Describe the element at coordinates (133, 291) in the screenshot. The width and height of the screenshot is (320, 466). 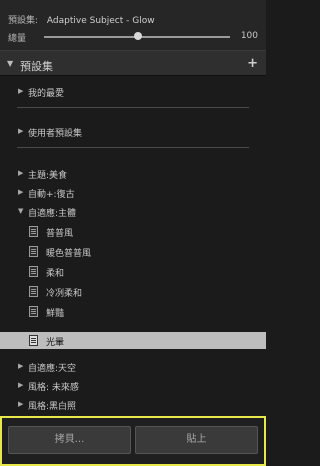
I see `preset-item: 冷冽柔和` at that location.